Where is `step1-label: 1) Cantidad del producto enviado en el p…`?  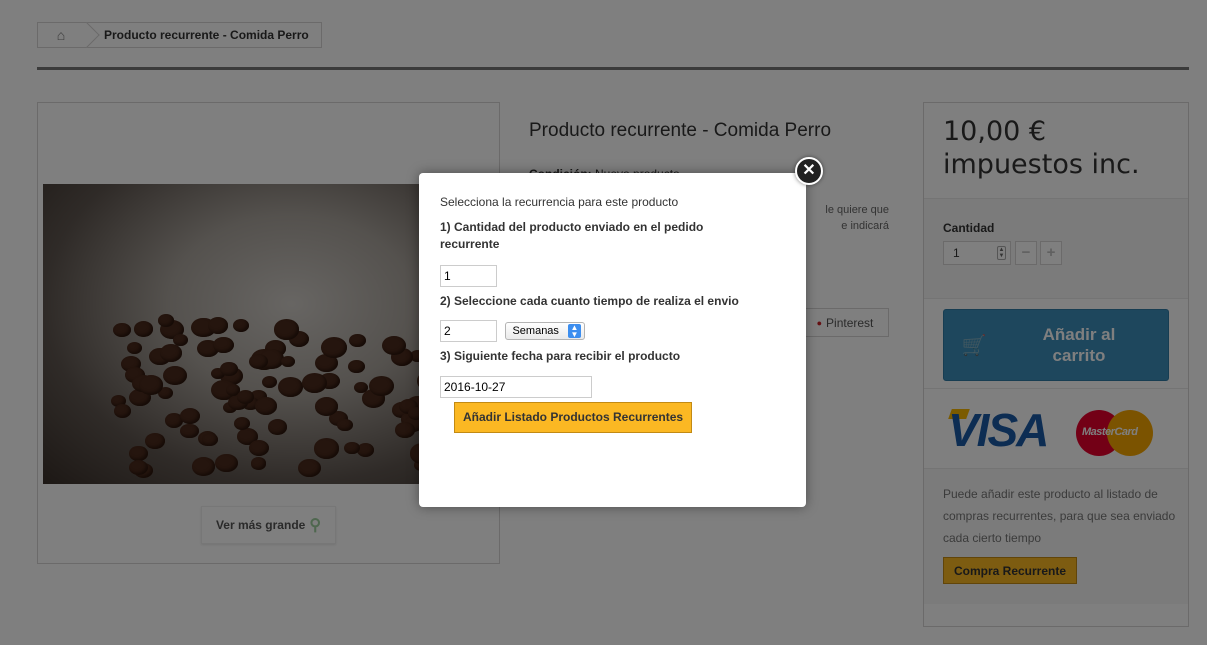
step1-label: 1) Cantidad del producto enviado en el p… is located at coordinates (572, 235).